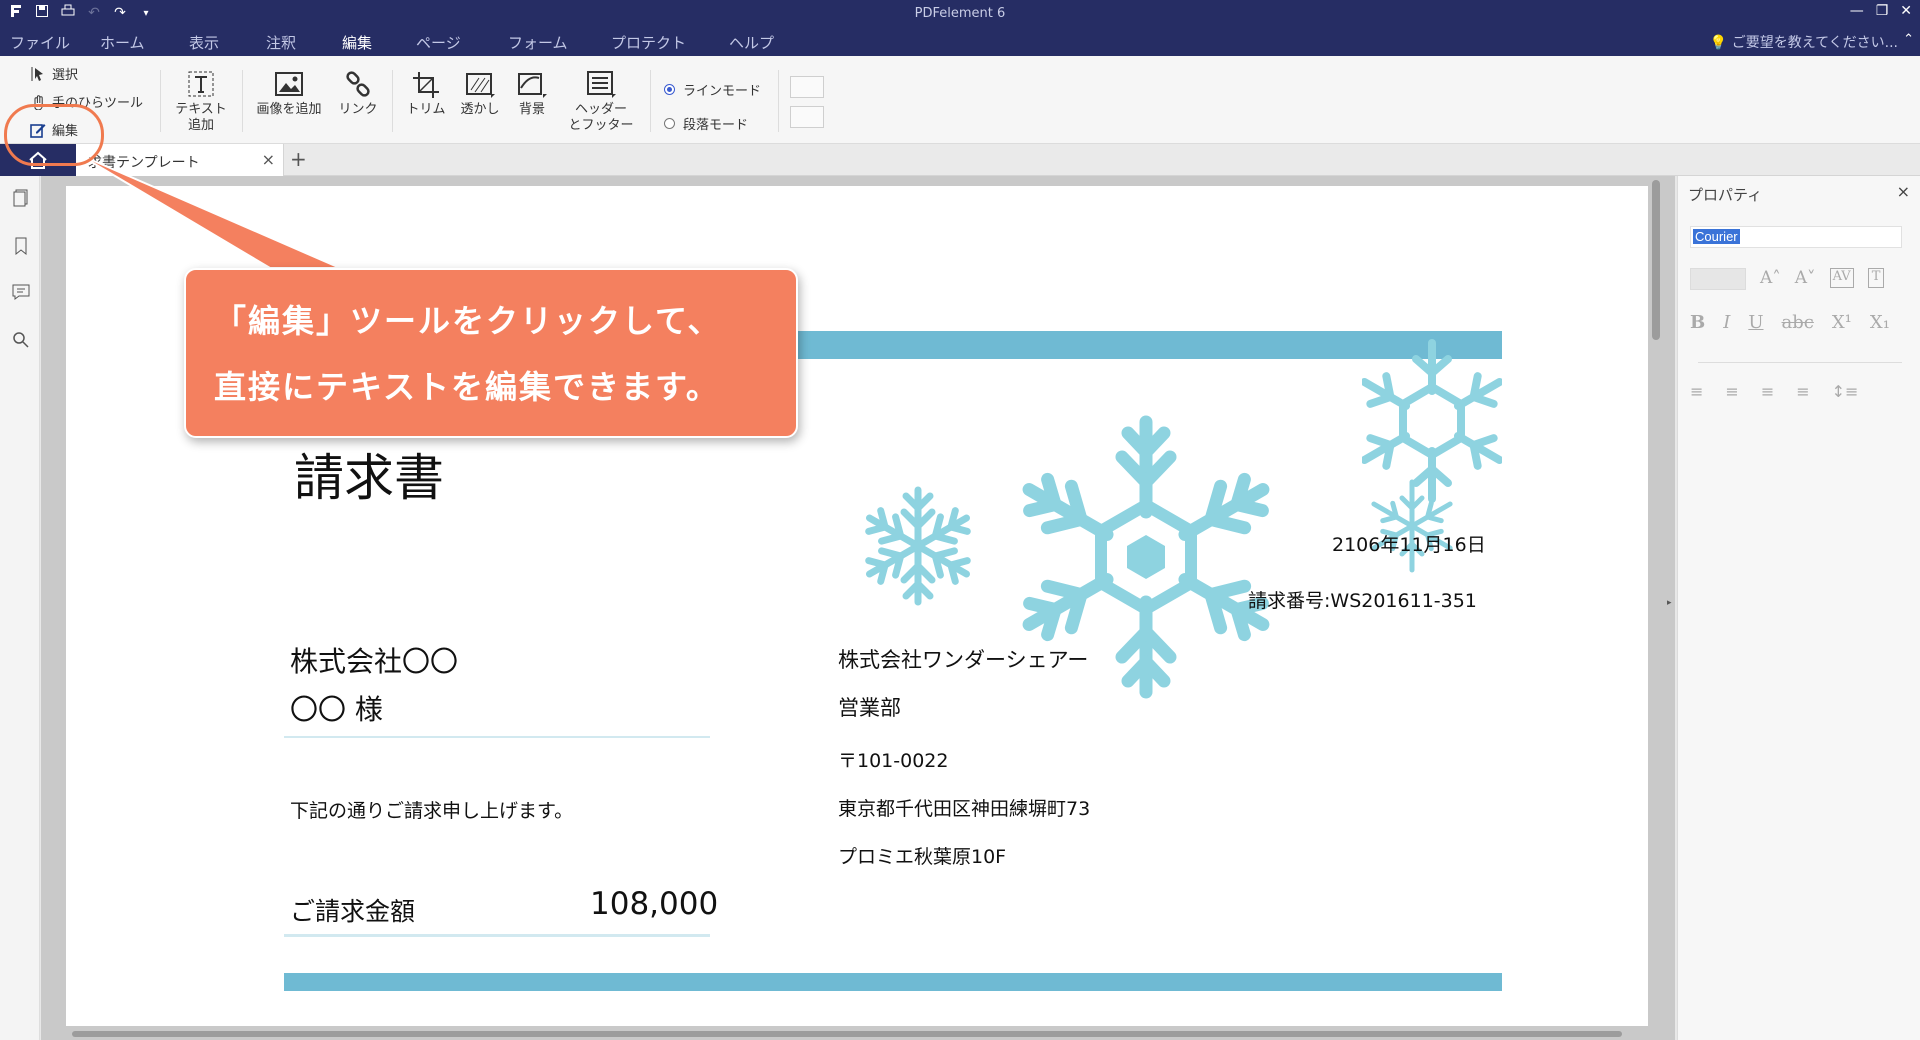 Image resolution: width=1920 pixels, height=1040 pixels. I want to click on line-mode-radio: ラインモード, so click(712, 89).